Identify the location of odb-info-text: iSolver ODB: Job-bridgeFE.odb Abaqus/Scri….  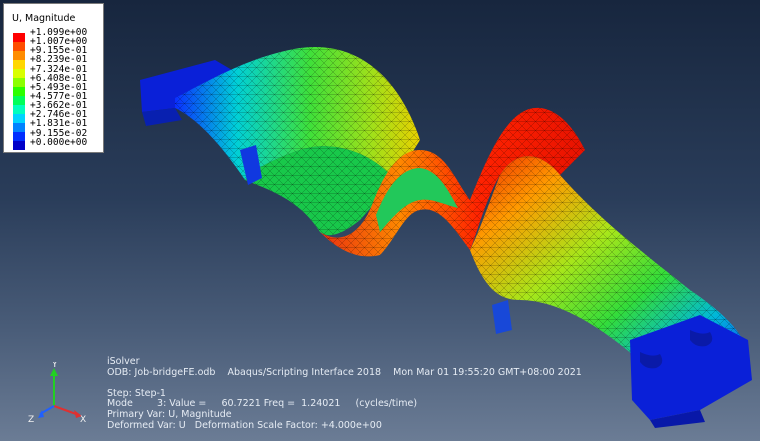
(344, 393).